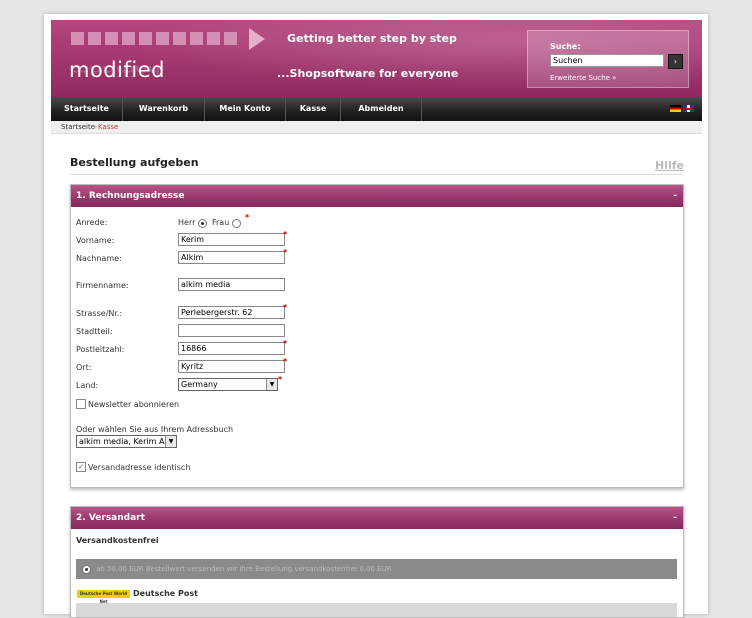 The image size is (752, 618). Describe the element at coordinates (376, 610) in the screenshot. I see `shipping-option-post` at that location.